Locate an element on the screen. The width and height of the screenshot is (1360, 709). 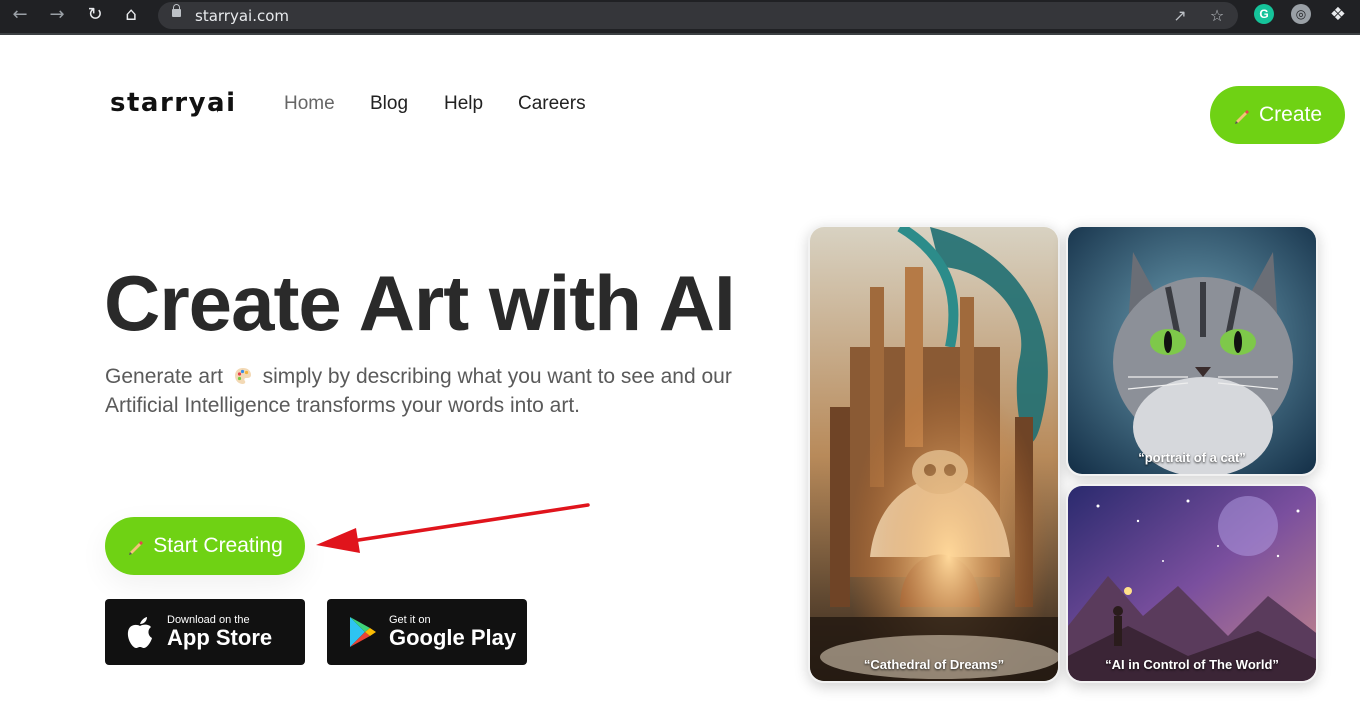
app-store-badge: Download on the App Store is located at coordinates (205, 632).